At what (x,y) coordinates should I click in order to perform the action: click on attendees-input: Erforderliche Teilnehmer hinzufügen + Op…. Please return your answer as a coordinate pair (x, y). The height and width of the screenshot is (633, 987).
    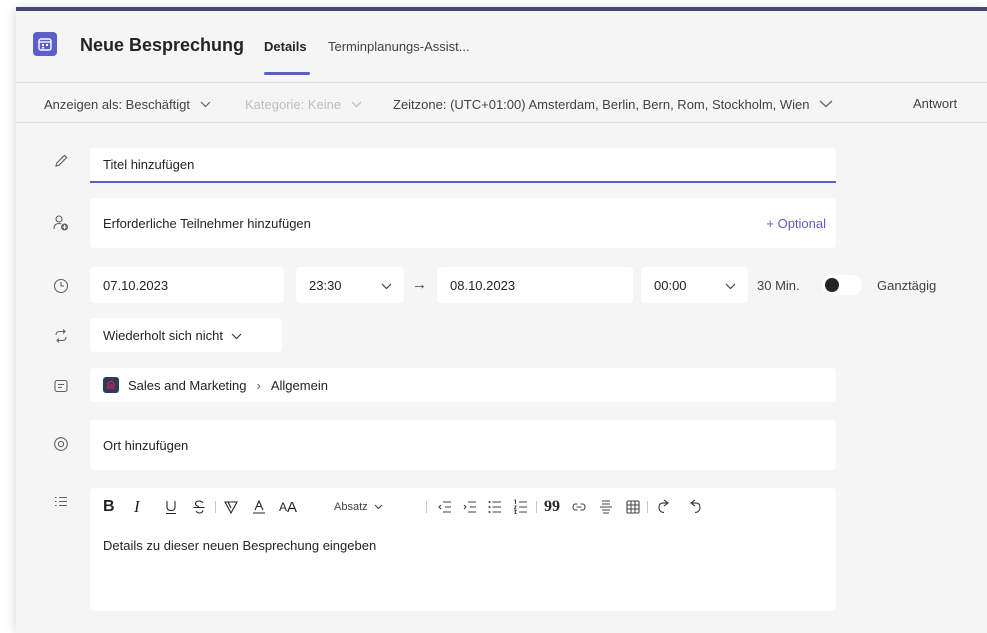
    Looking at the image, I should click on (463, 223).